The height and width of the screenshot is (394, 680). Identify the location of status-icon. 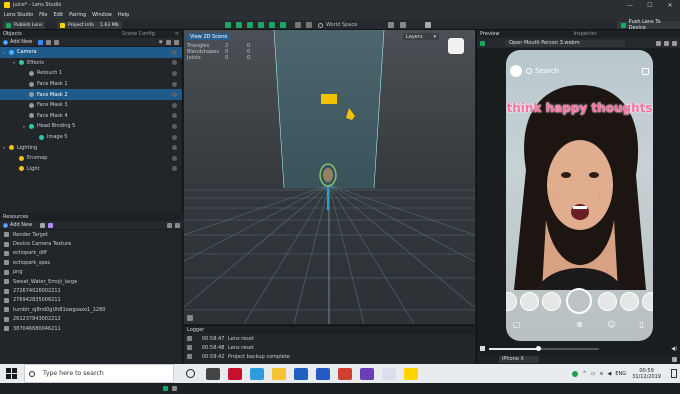
(165, 388).